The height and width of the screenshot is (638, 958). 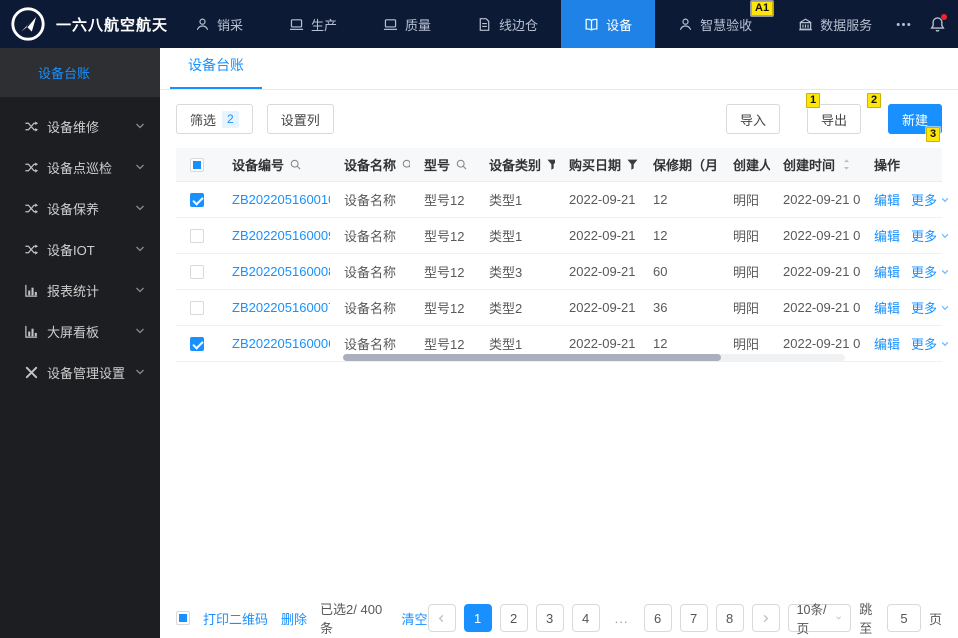 What do you see at coordinates (281, 235) in the screenshot?
I see `equipment-code-link: ZB202205160009` at bounding box center [281, 235].